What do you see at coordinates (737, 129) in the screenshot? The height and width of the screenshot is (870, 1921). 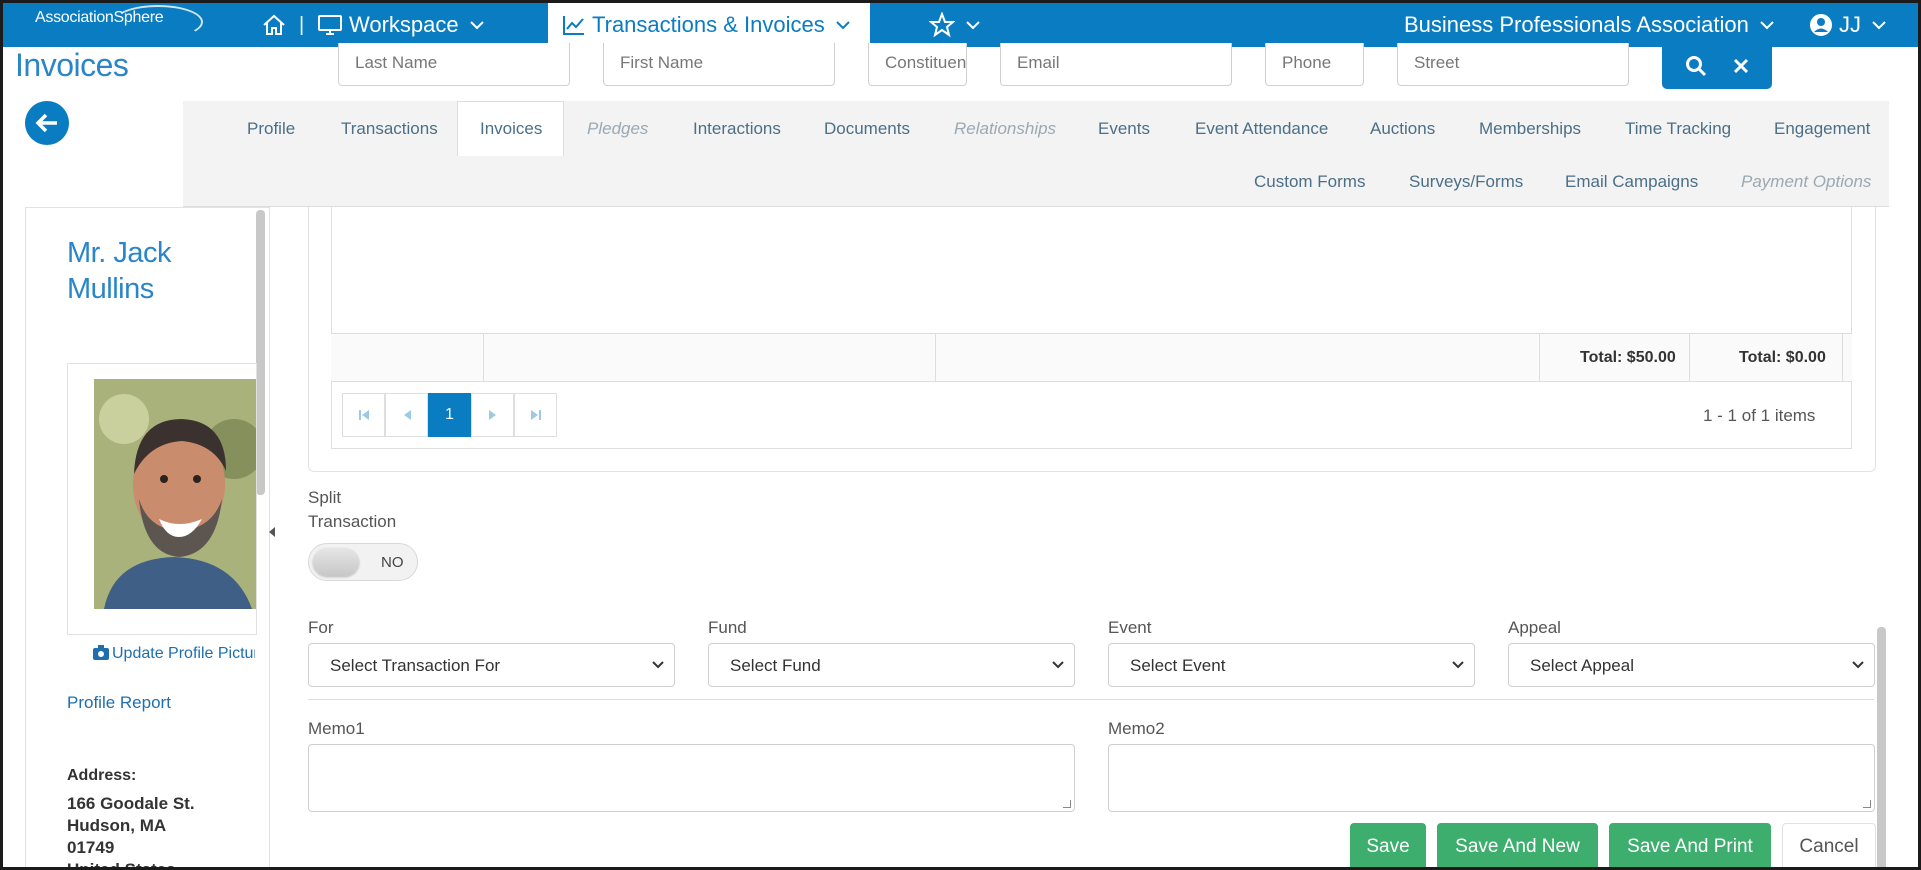 I see `tab-interactions: Interactions` at bounding box center [737, 129].